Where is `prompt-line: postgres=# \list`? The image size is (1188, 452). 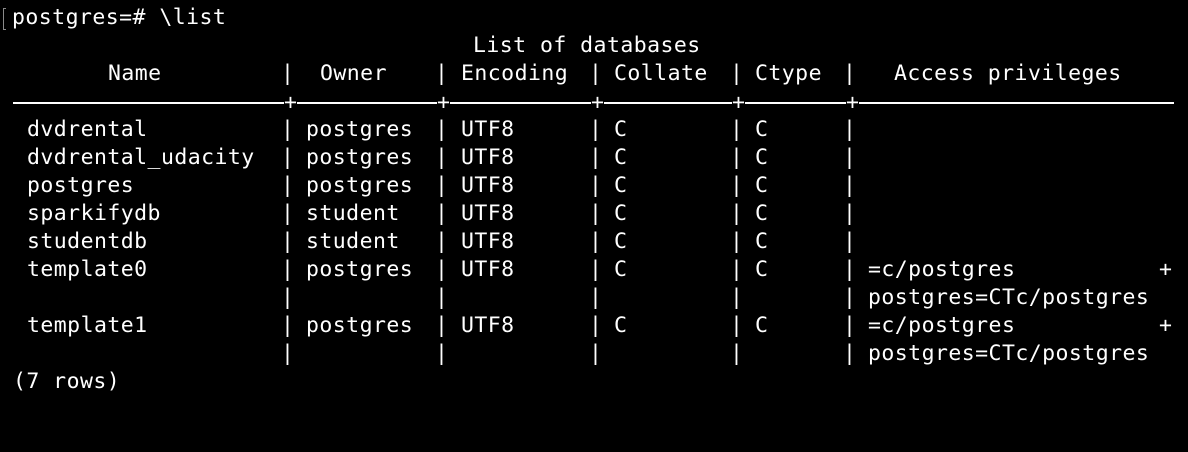 prompt-line: postgres=# \list is located at coordinates (113, 18).